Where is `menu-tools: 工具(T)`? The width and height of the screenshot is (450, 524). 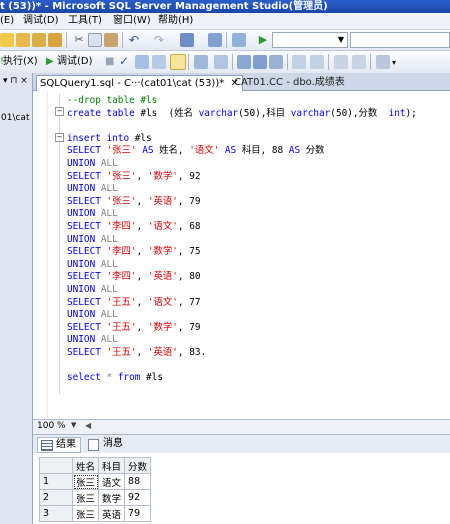
menu-tools: 工具(T) is located at coordinates (85, 21).